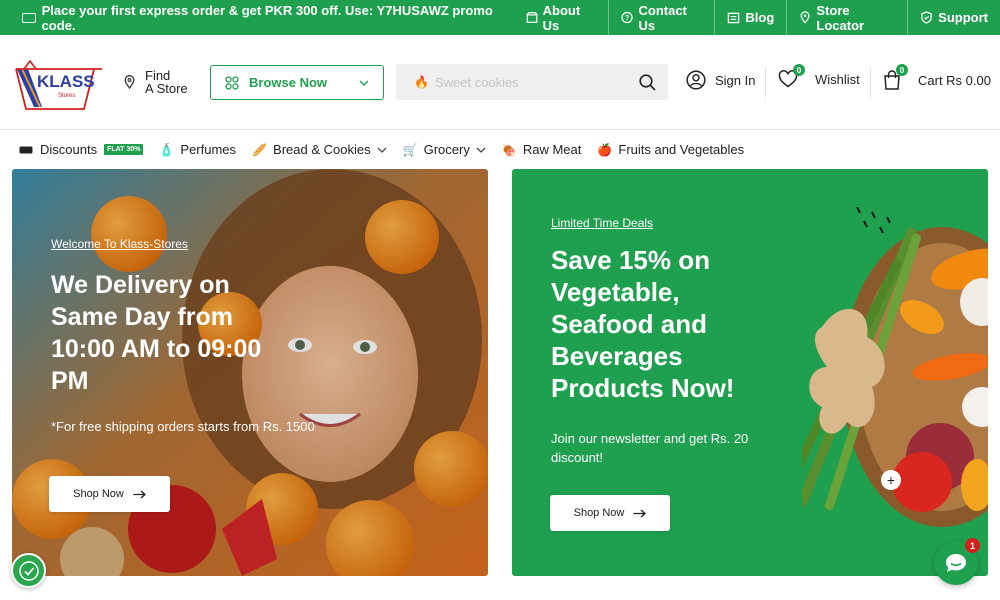 The height and width of the screenshot is (600, 1000). What do you see at coordinates (259, 149) in the screenshot?
I see `bread-icon: 🥖` at bounding box center [259, 149].